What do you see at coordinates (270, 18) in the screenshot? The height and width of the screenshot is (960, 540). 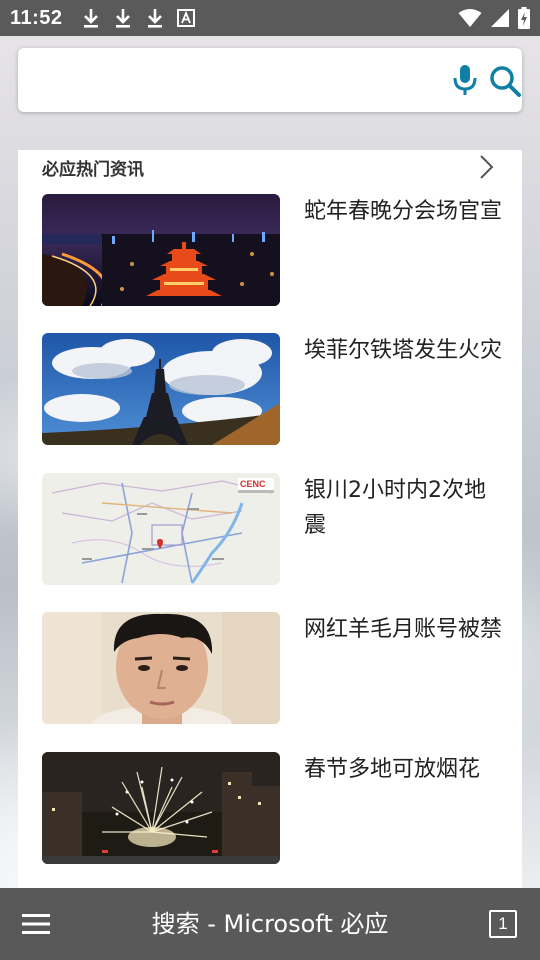 I see `status-bar: 11:52` at bounding box center [270, 18].